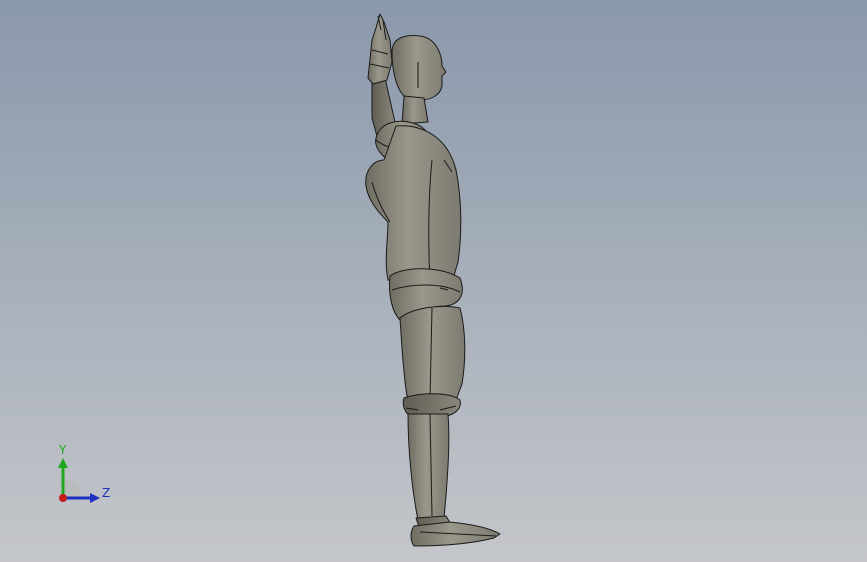  Describe the element at coordinates (106, 493) in the screenshot. I see `z-axis-label: Z` at that location.